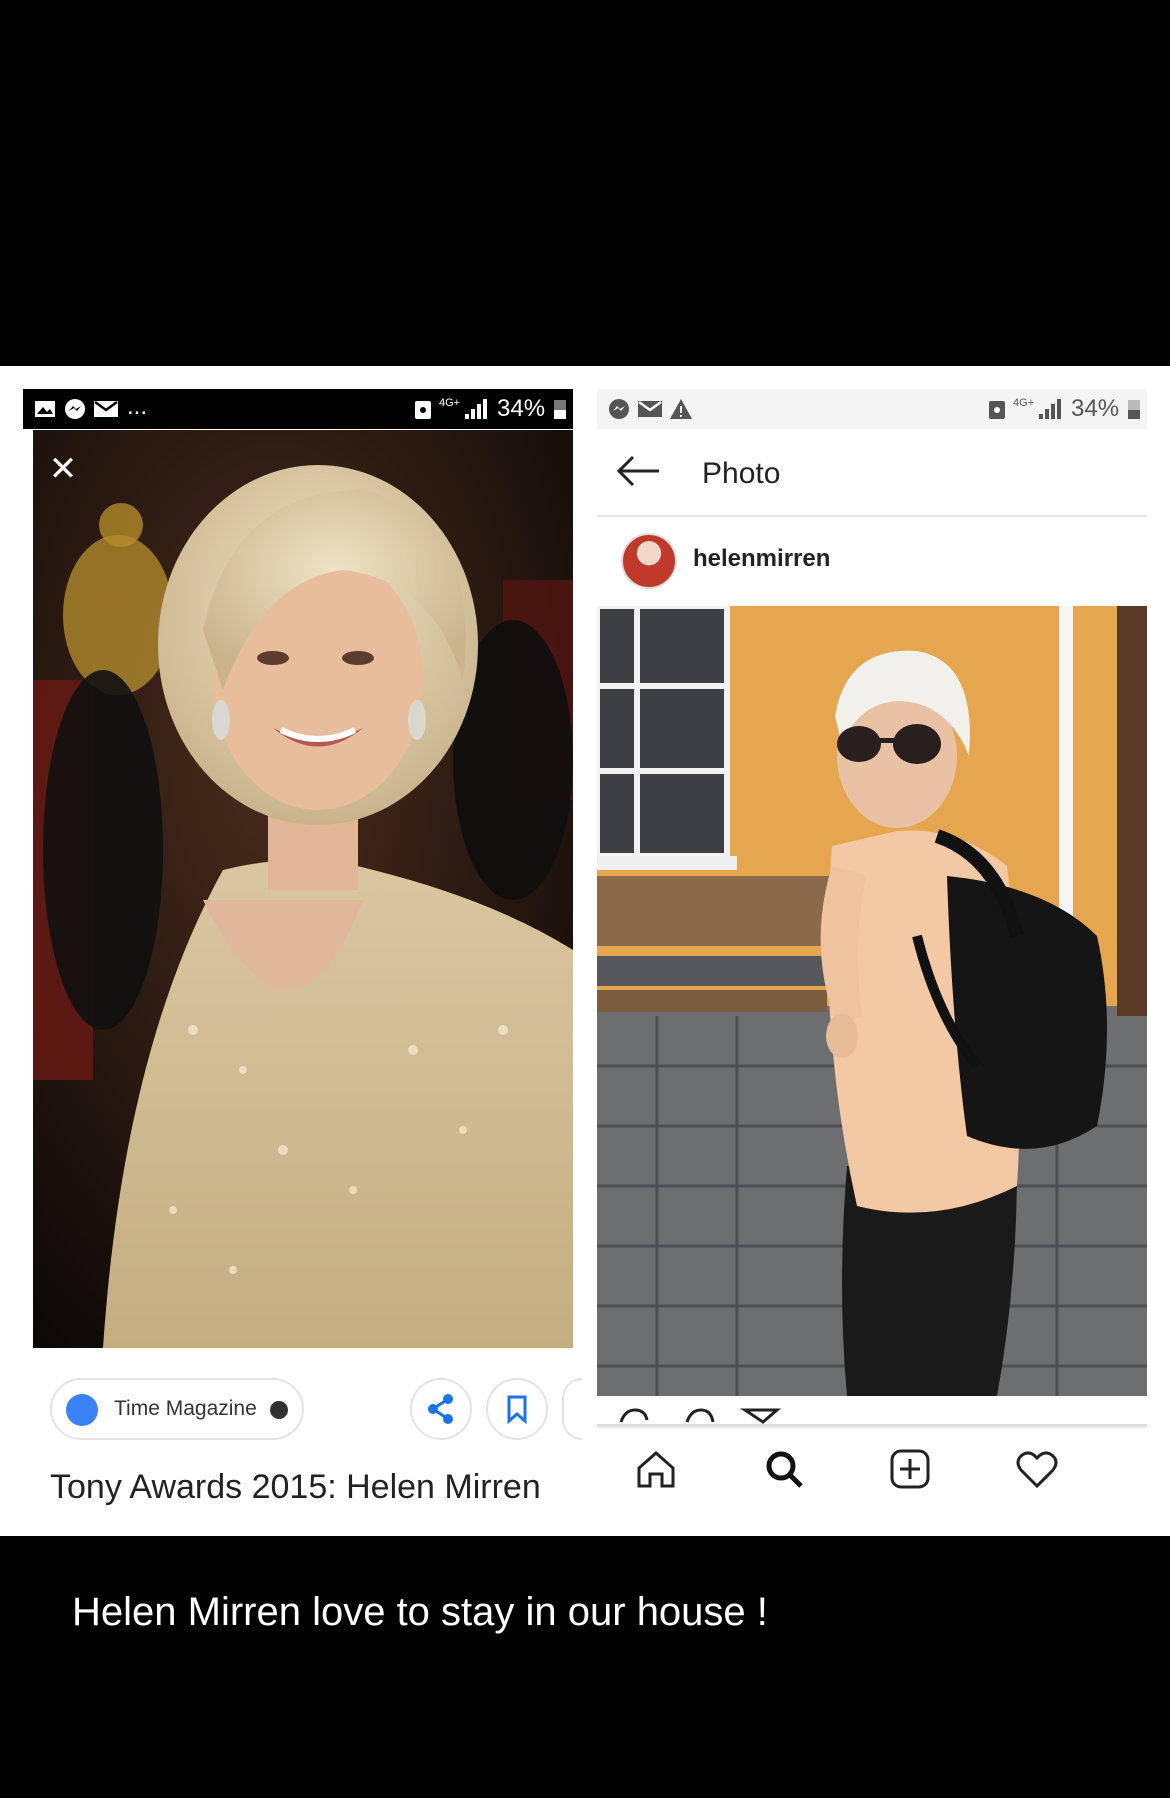 This screenshot has width=1170, height=1798. I want to click on close-icon: ✕, so click(63, 469).